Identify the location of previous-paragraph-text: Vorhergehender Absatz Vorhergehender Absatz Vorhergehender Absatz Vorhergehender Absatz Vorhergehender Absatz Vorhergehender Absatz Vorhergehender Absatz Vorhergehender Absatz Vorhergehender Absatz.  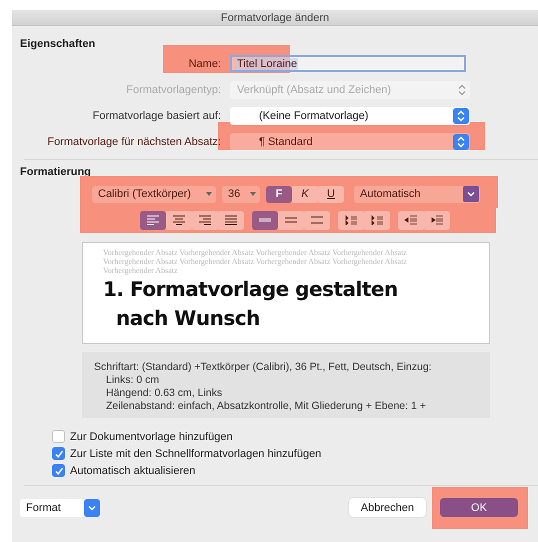
(255, 261).